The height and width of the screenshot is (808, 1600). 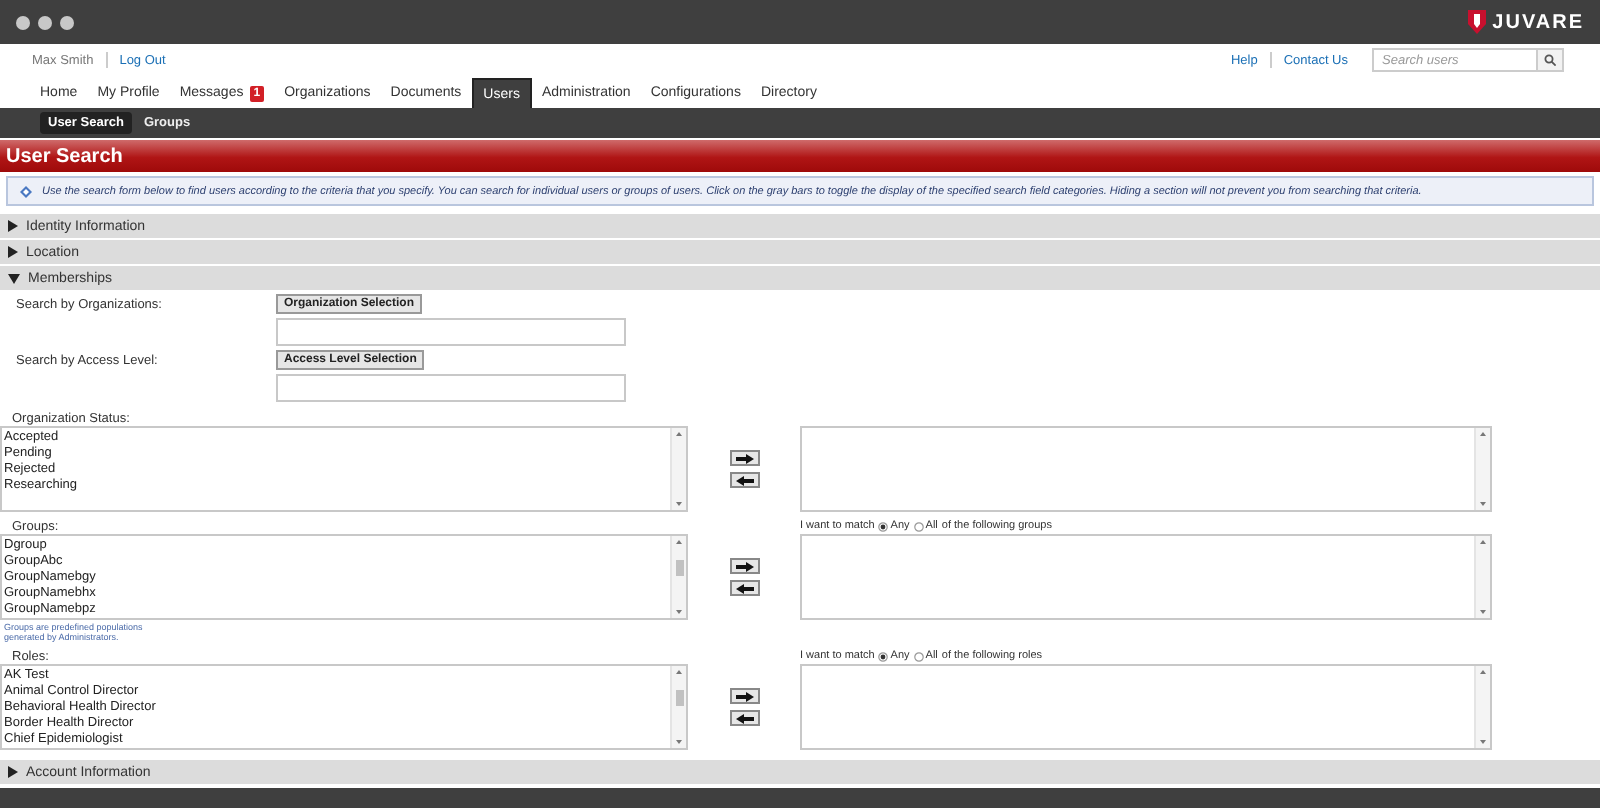 I want to click on brand-logo: JUVARE, so click(x=1538, y=22).